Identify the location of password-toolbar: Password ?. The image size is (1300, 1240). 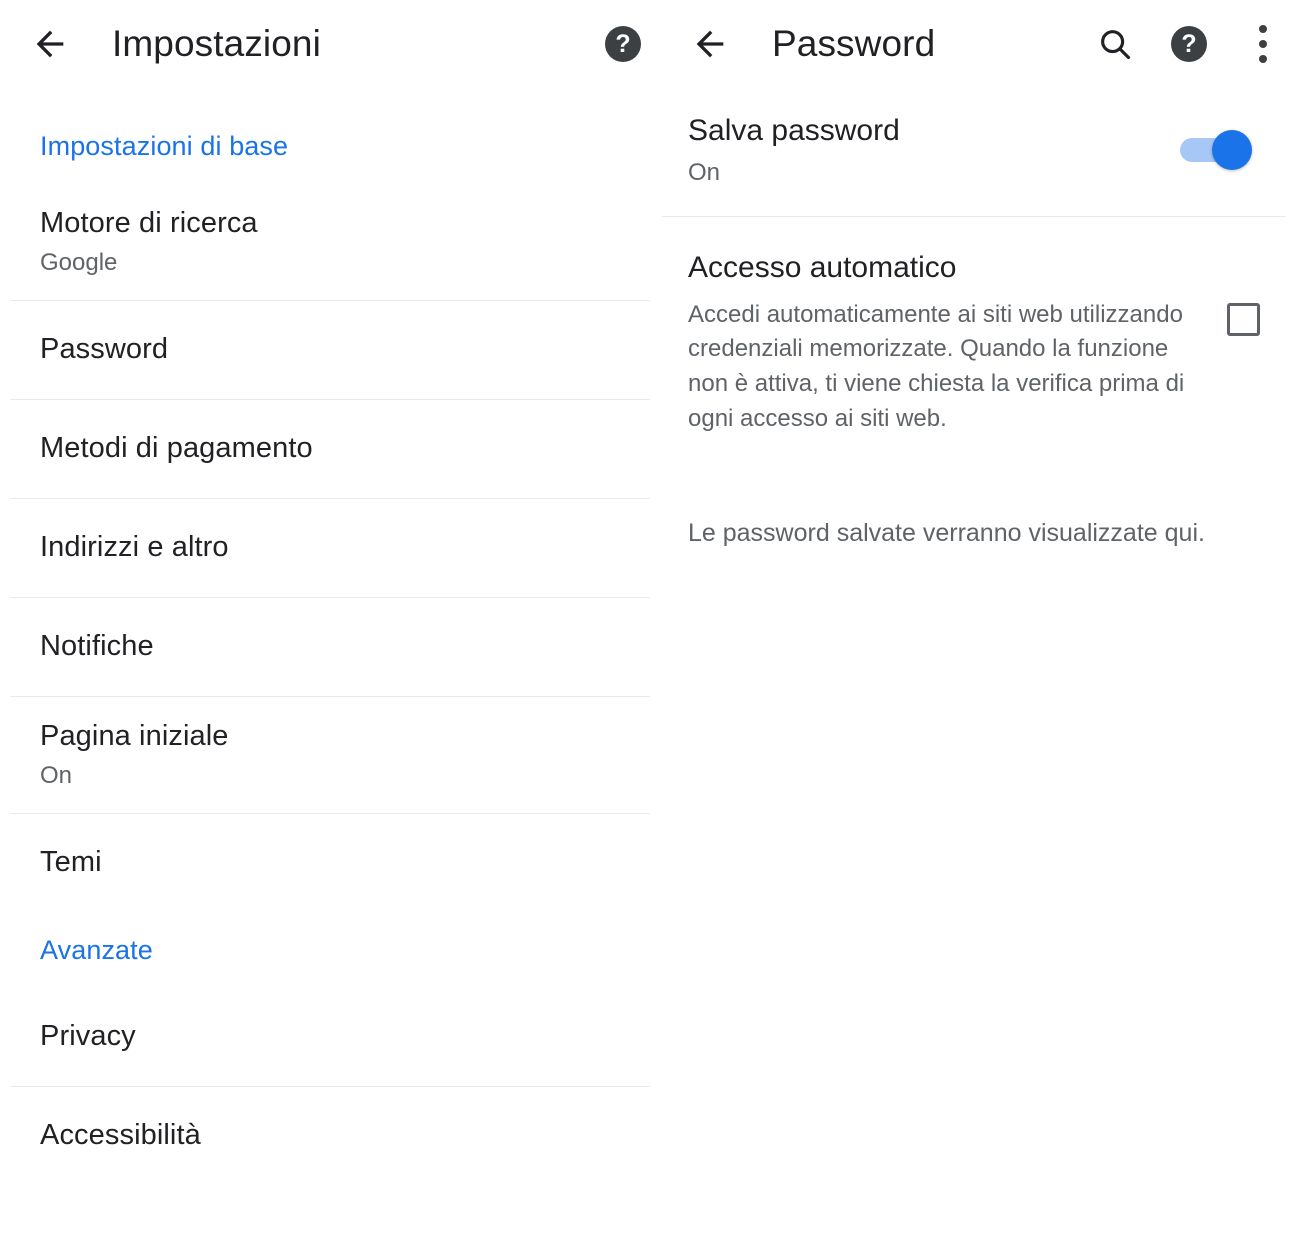
(980, 44).